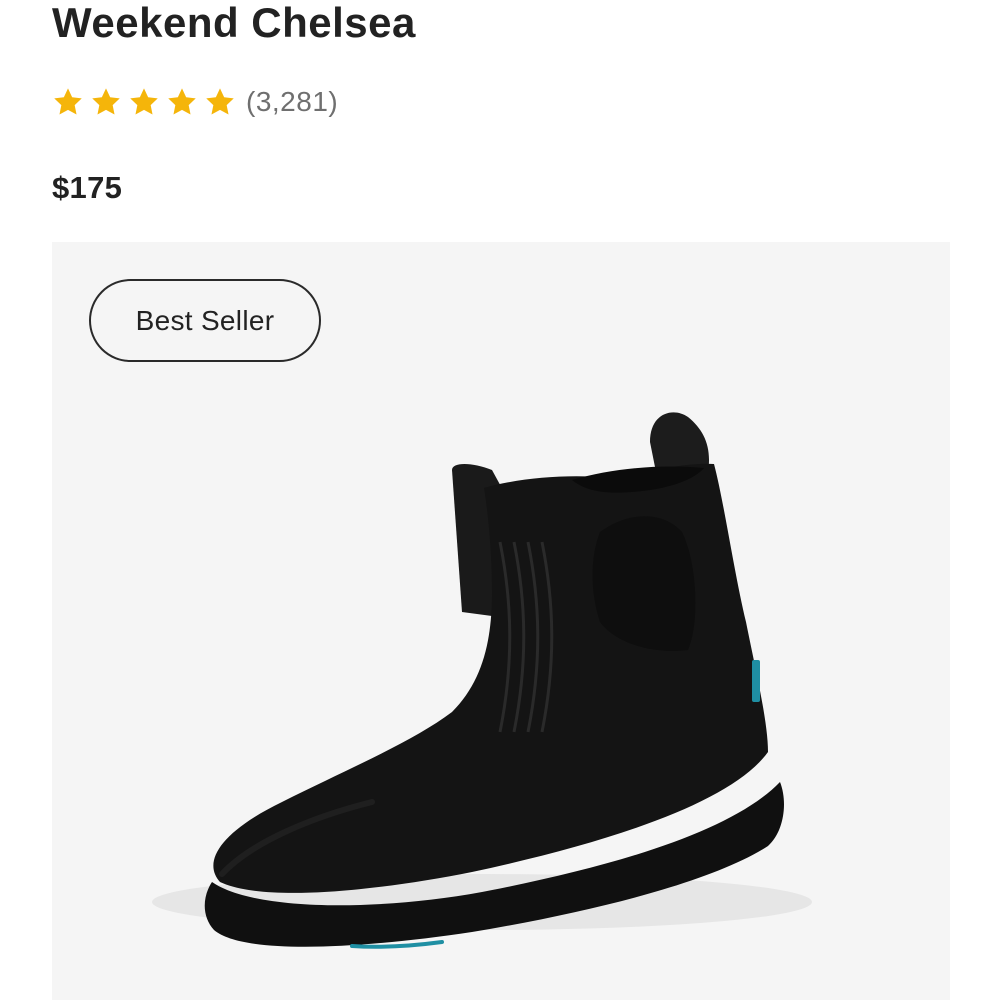  Describe the element at coordinates (205, 320) in the screenshot. I see `best-seller-badge: Best Seller` at that location.